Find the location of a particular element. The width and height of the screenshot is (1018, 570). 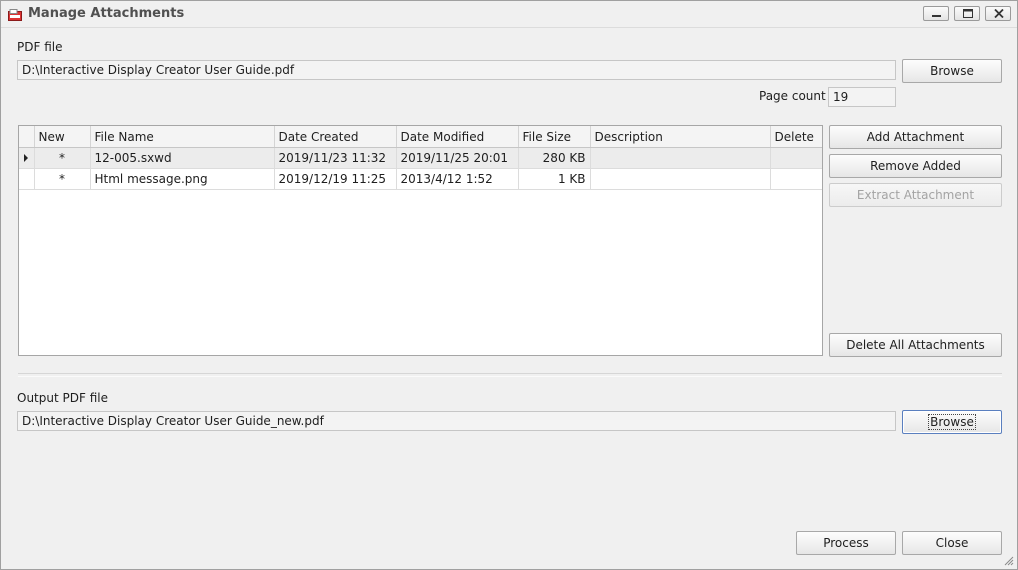

cell-date-created: 2019/12/19 11:25 is located at coordinates (335, 179).